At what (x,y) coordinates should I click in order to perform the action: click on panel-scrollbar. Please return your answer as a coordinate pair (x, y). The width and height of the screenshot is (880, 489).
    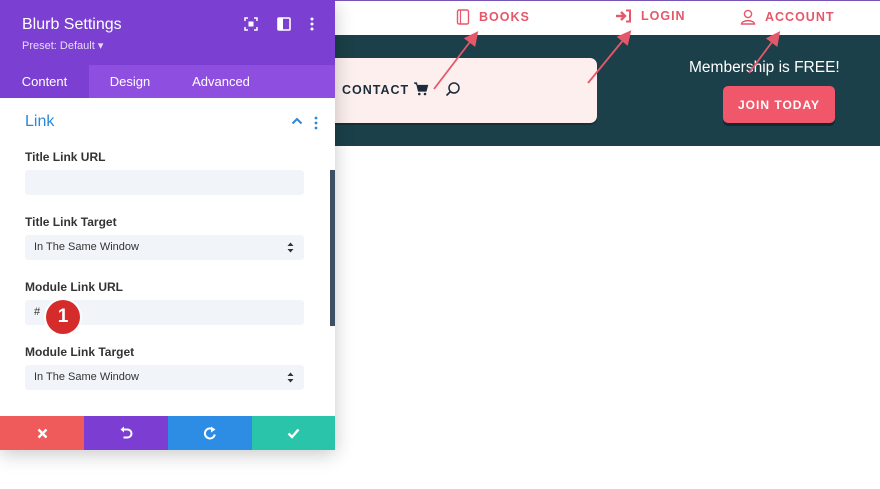
    Looking at the image, I should click on (332, 248).